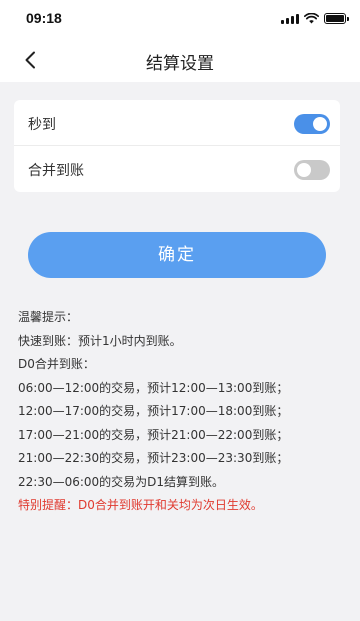 This screenshot has width=360, height=621. I want to click on status-bar: 09:18, so click(180, 19).